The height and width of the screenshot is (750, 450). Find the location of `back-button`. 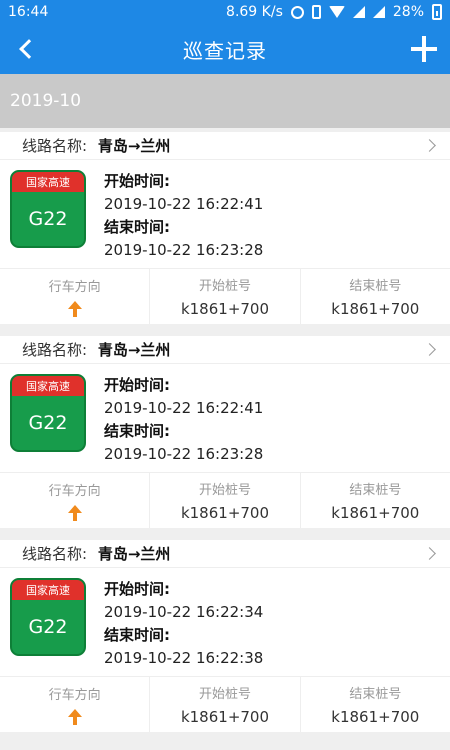

back-button is located at coordinates (26, 49).